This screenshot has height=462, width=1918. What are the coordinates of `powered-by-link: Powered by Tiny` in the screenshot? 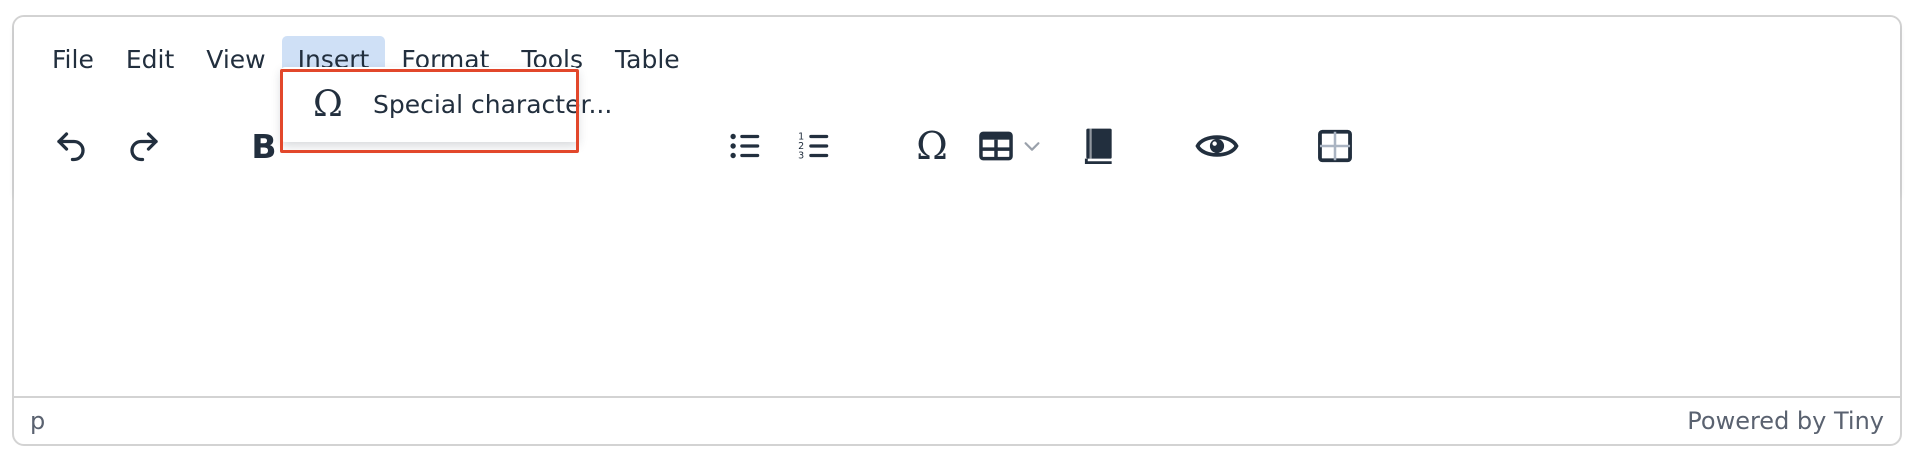 It's located at (1785, 421).